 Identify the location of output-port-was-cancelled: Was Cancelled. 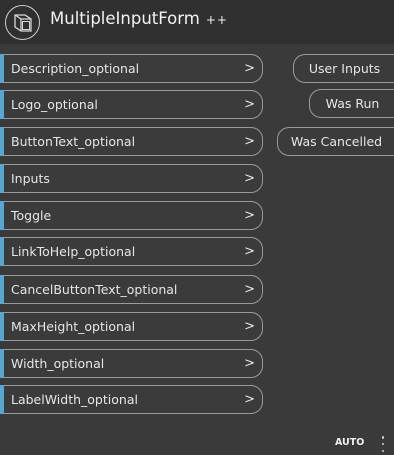
(335, 141).